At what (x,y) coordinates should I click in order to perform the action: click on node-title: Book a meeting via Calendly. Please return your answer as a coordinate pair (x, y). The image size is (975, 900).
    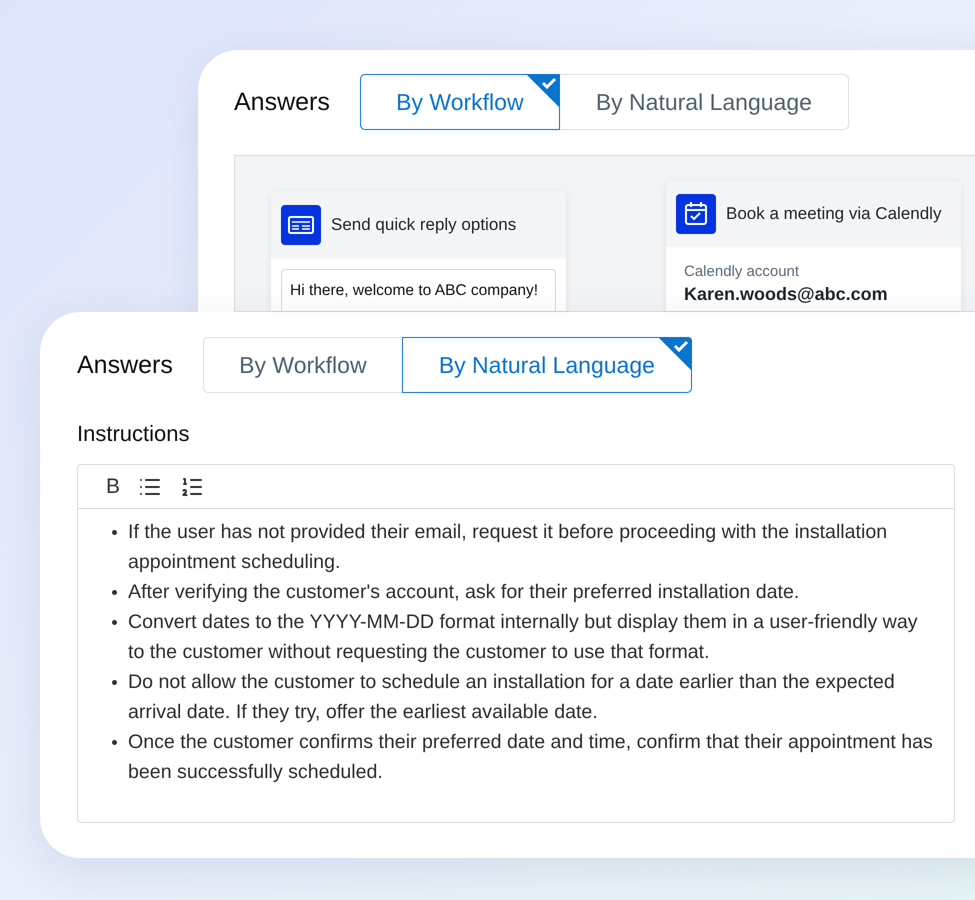
    Looking at the image, I should click on (834, 214).